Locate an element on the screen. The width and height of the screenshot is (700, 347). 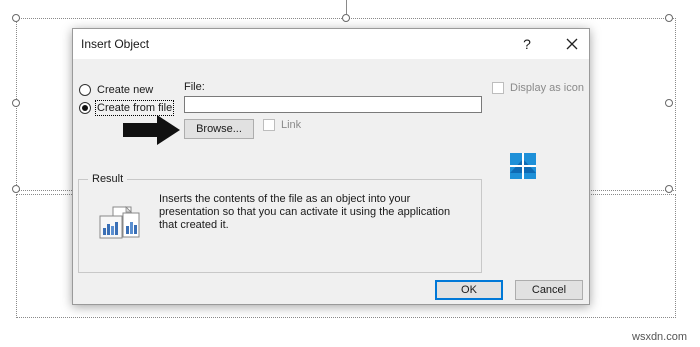
dialog-title: Insert Object is located at coordinates (115, 44).